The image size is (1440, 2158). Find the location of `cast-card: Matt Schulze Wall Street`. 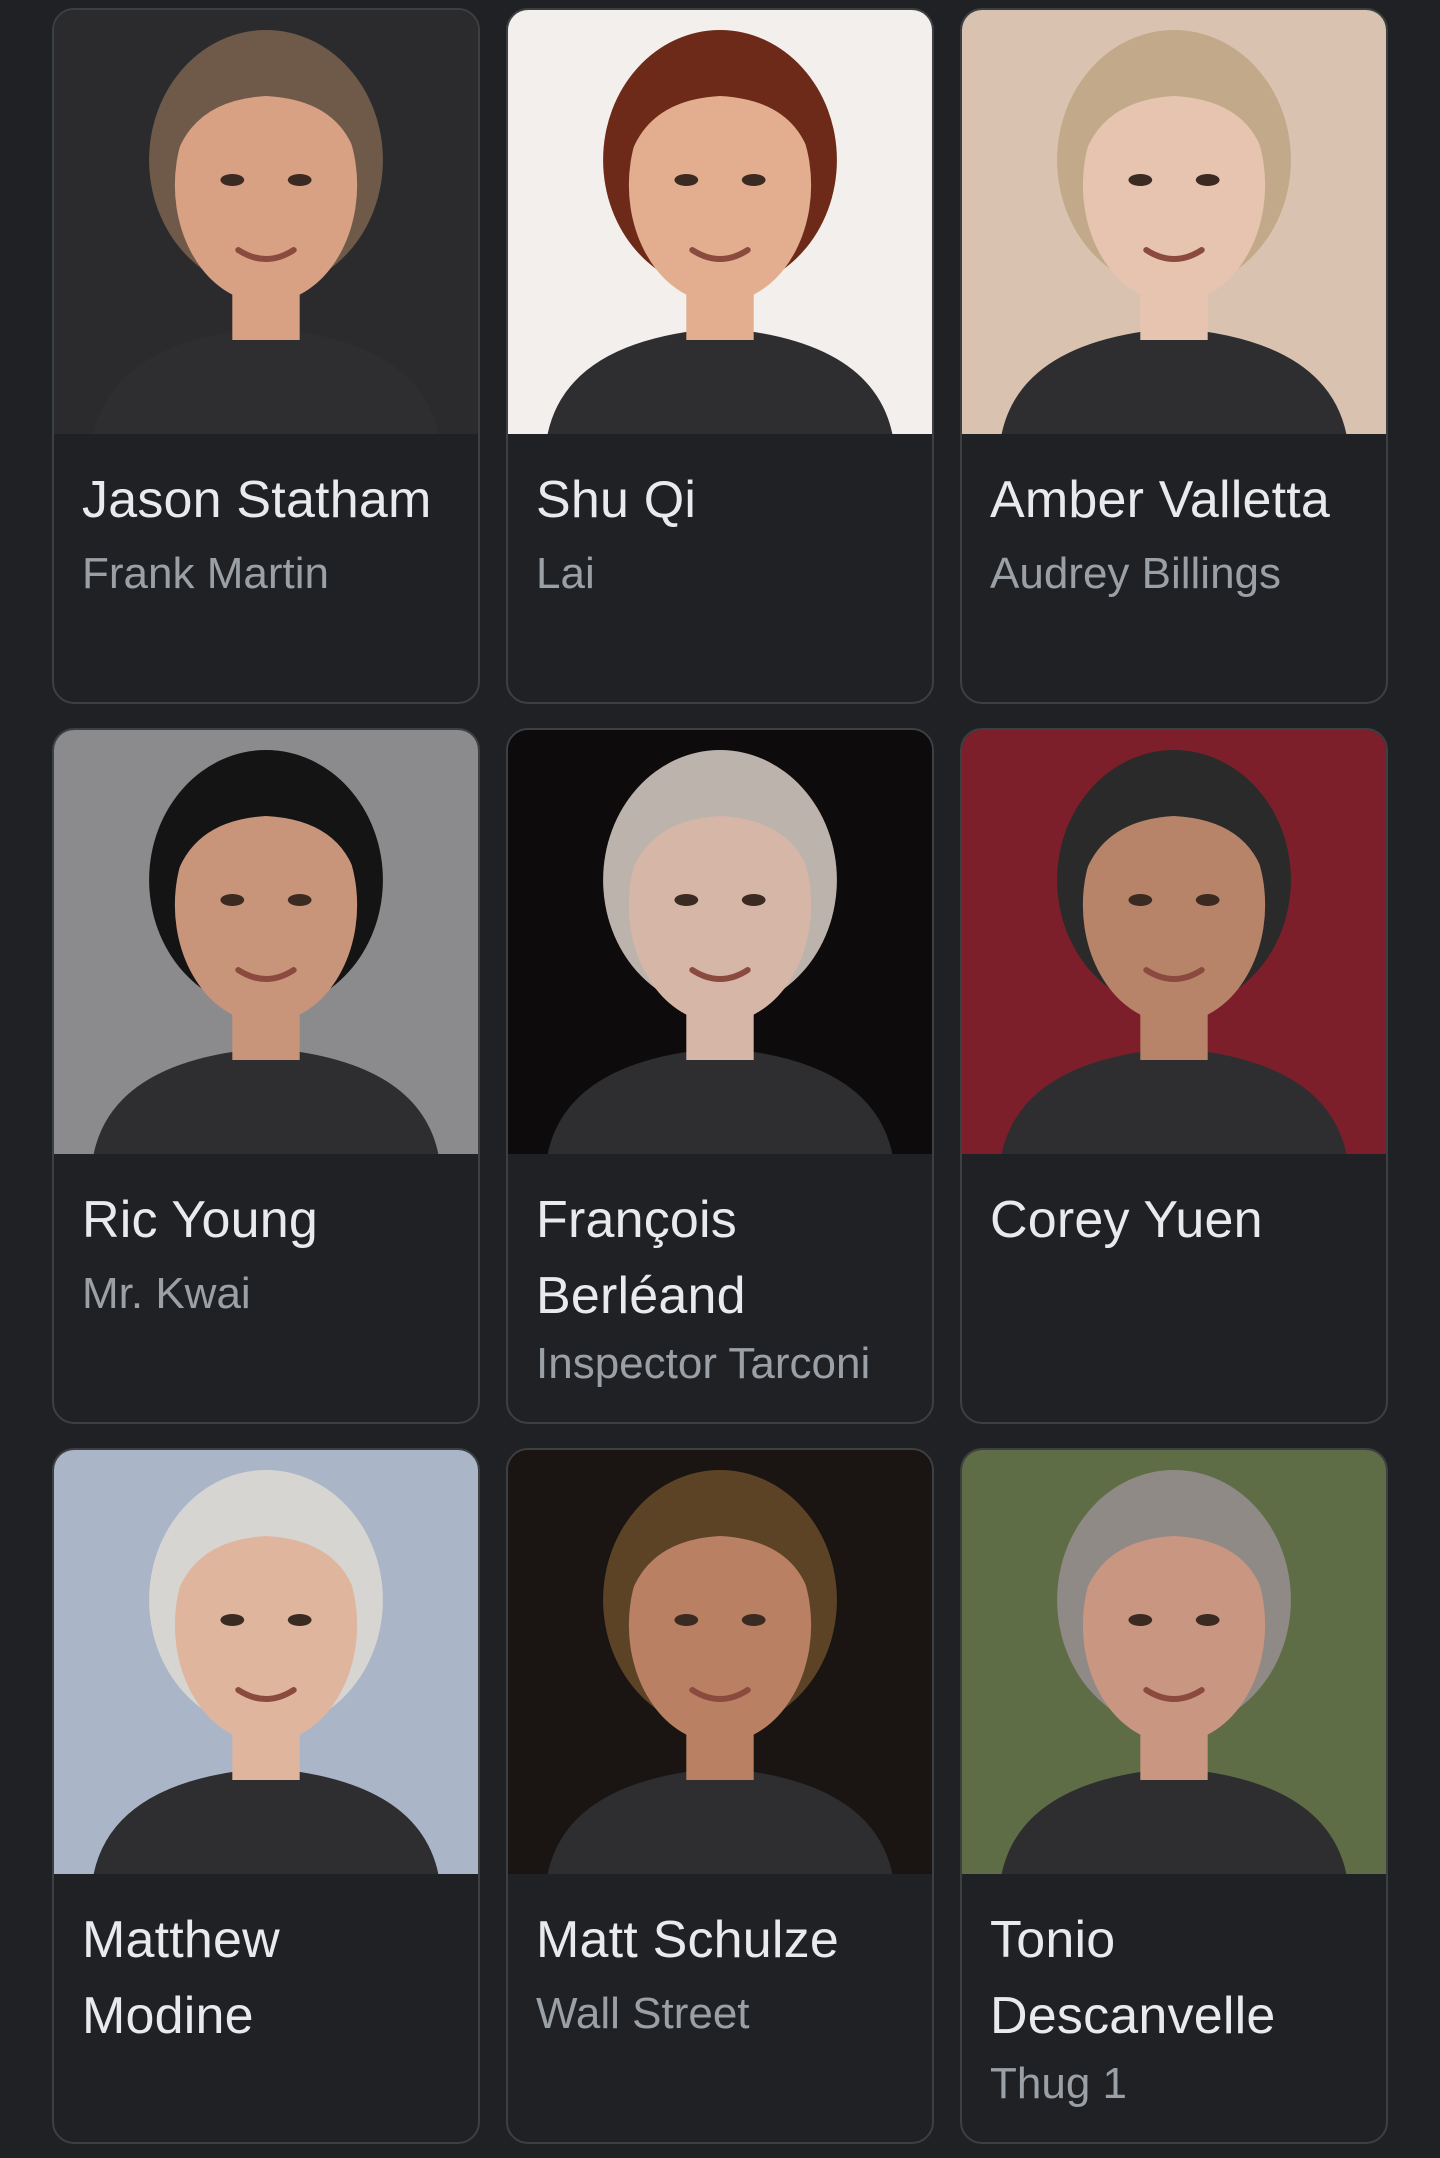

cast-card: Matt Schulze Wall Street is located at coordinates (720, 1796).